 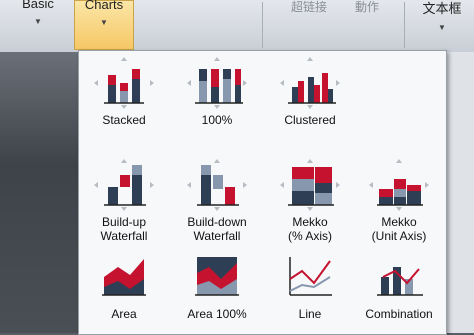 What do you see at coordinates (367, 23) in the screenshot?
I see `action-button: 動作` at bounding box center [367, 23].